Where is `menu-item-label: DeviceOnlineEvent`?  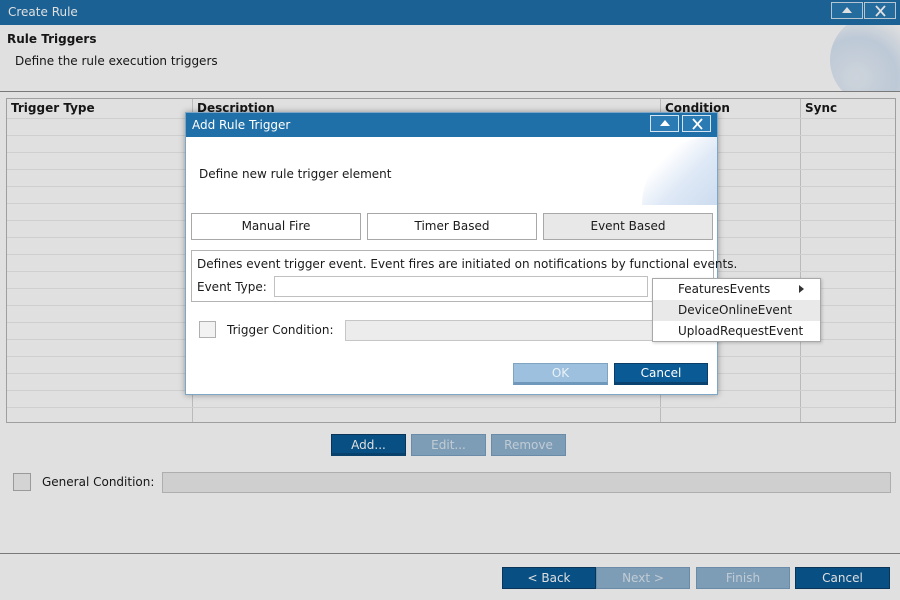 menu-item-label: DeviceOnlineEvent is located at coordinates (735, 310).